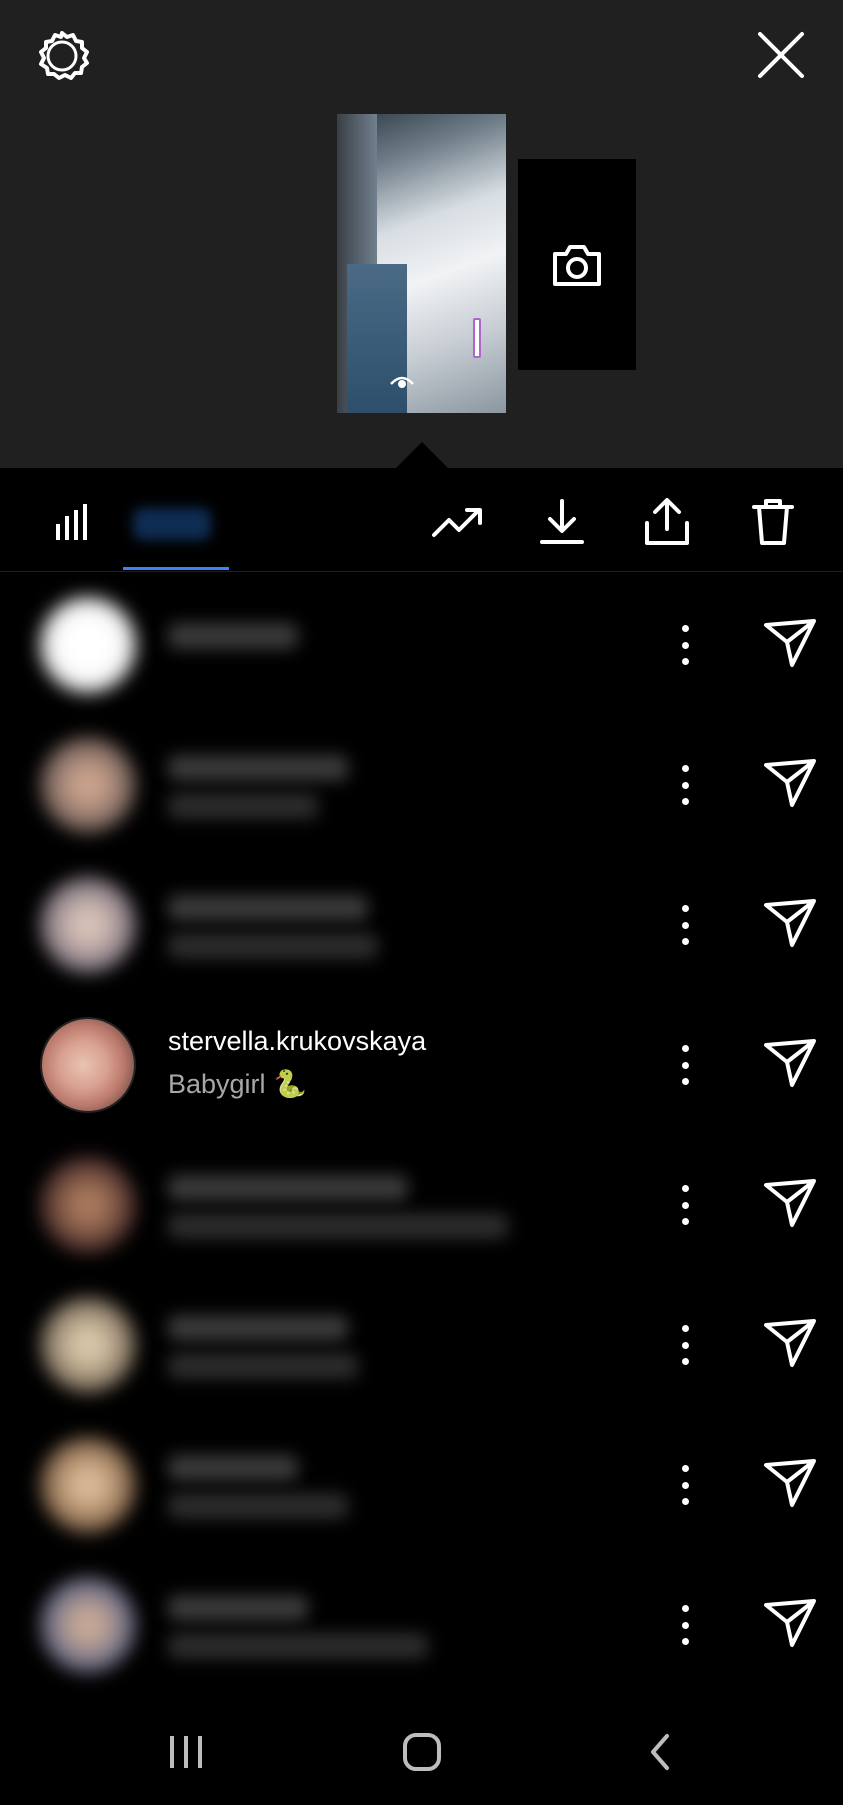 This screenshot has height=1805, width=843. I want to click on insights-button, so click(458, 522).